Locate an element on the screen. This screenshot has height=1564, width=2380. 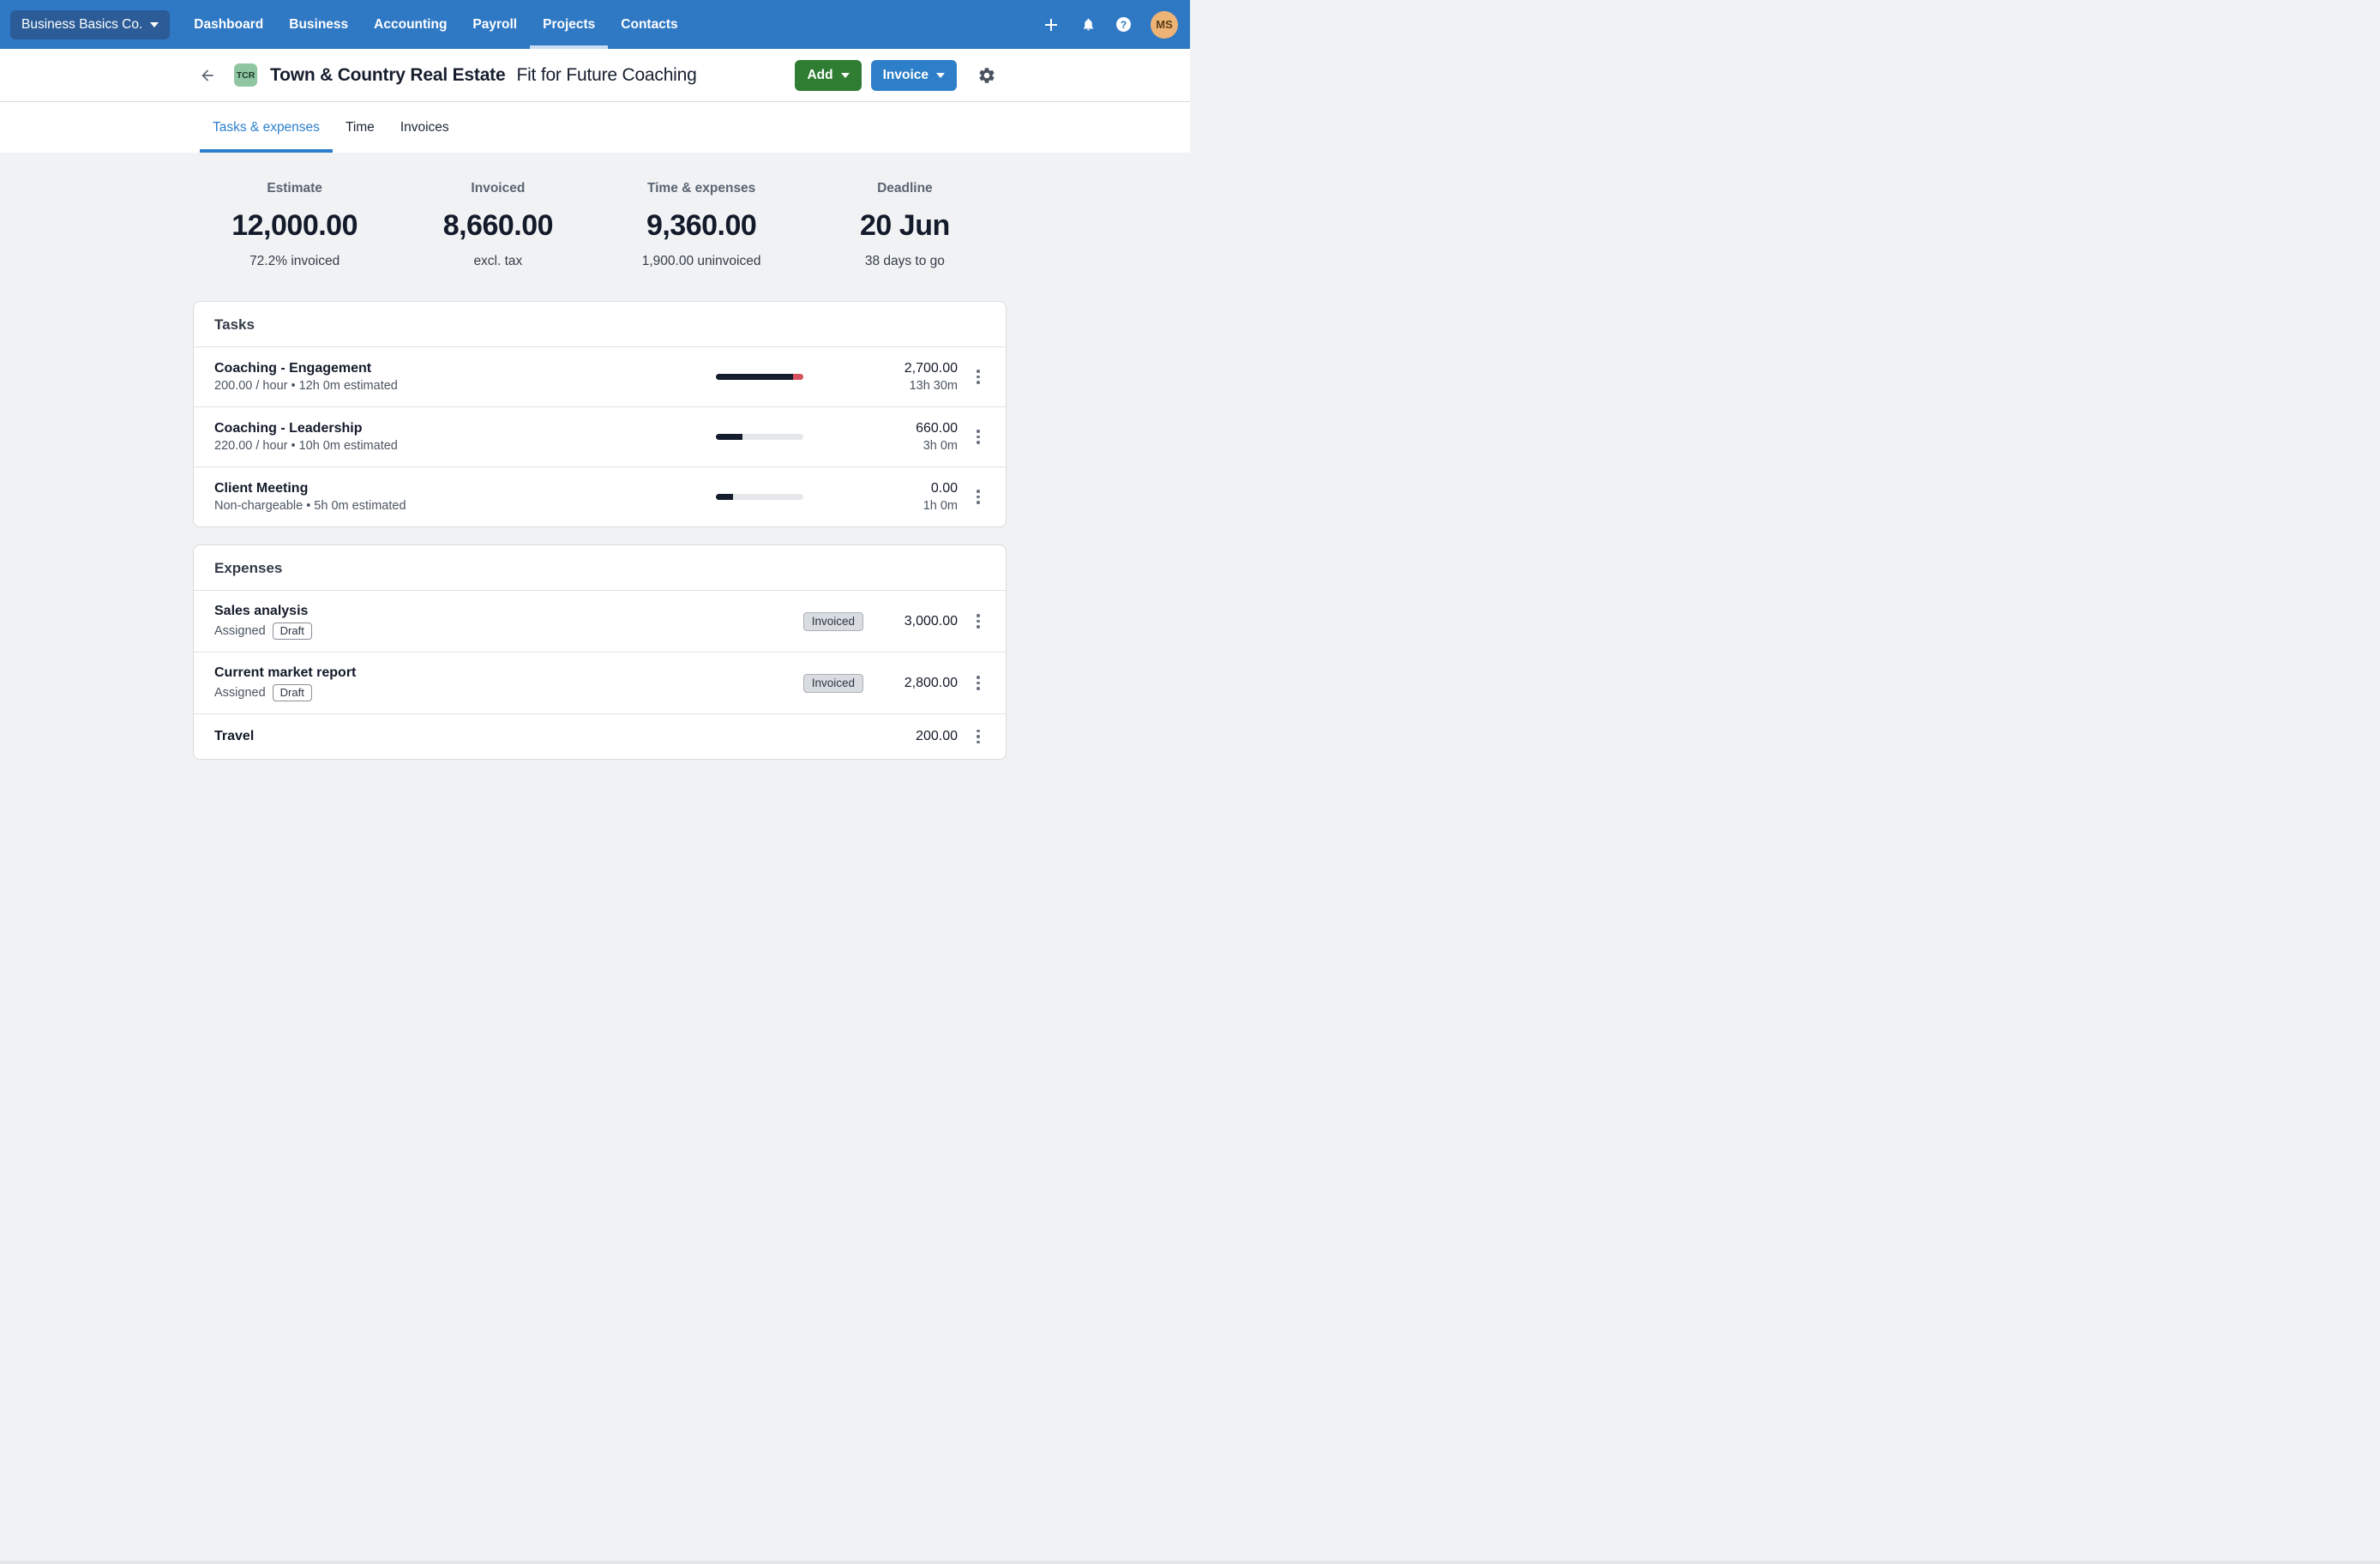
nav-item-payroll: Payroll is located at coordinates (495, 24).